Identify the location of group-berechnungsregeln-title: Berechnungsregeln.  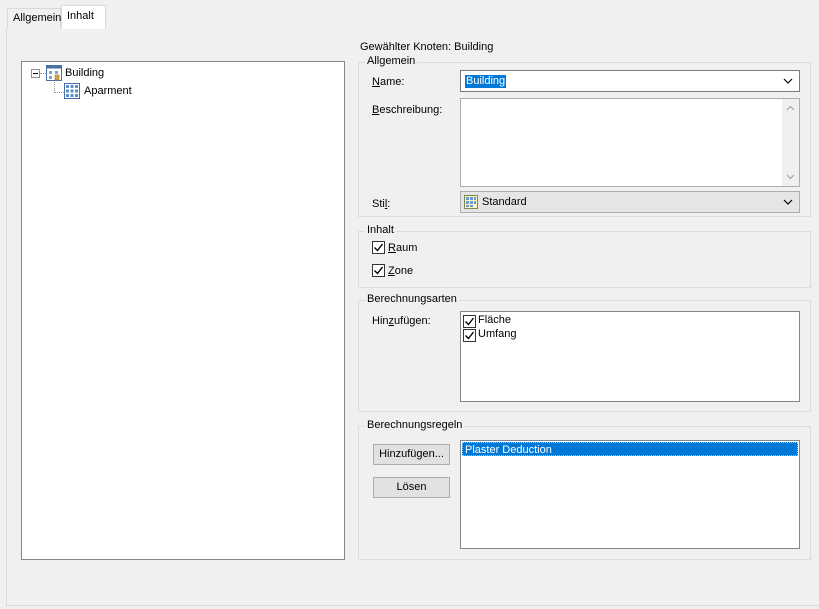
(415, 425).